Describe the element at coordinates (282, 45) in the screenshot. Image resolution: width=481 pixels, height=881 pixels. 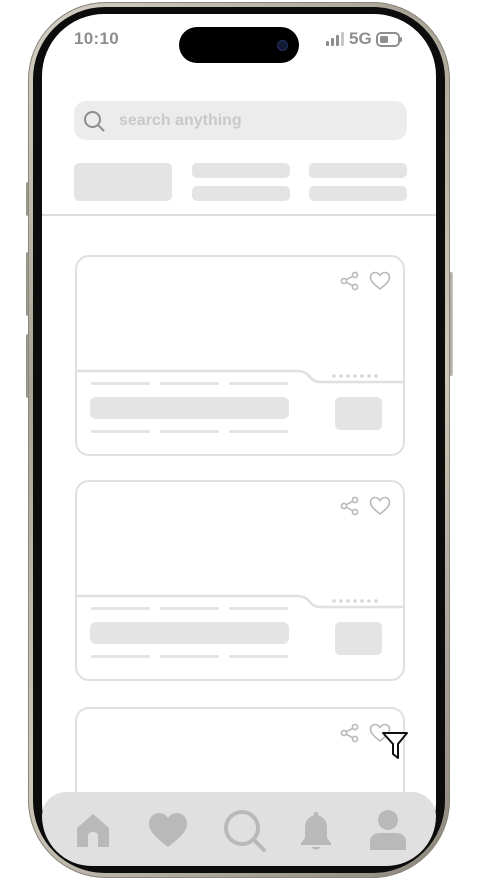
I see `front-camera` at that location.